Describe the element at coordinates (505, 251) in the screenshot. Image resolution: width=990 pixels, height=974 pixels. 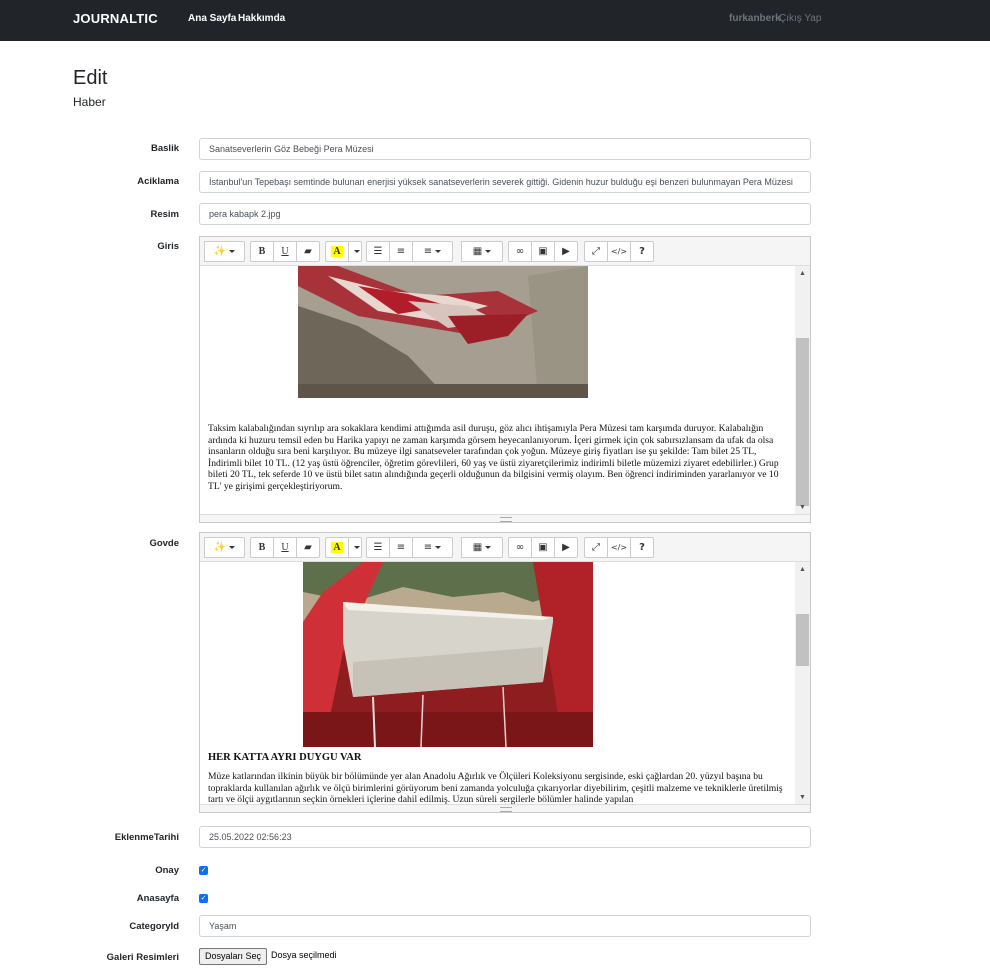
I see `giris-toolbar: ✨ B U ▰ A ☰ ≡ ≡ ▦ ∞ ▣ ▶ ⤢ </> ?` at that location.